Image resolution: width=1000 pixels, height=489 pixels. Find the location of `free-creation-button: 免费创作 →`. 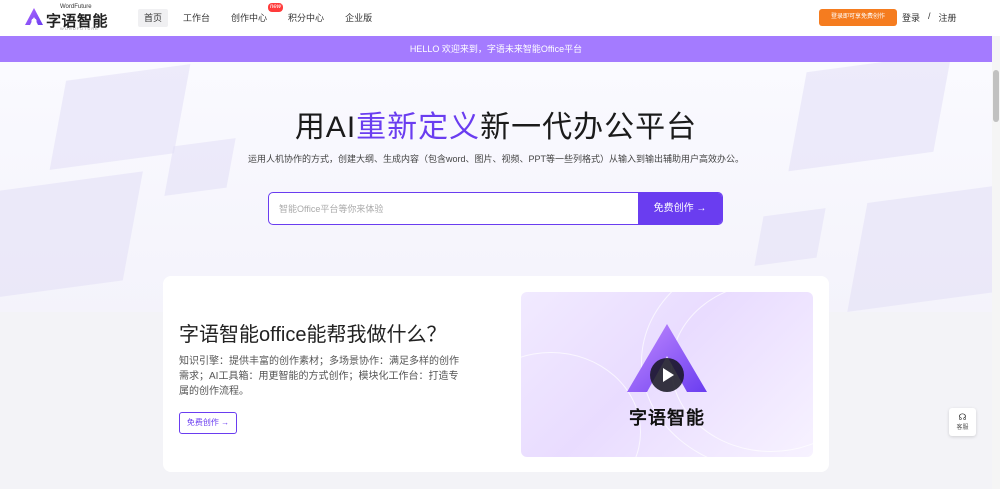

free-creation-button: 免费创作 → is located at coordinates (680, 208).